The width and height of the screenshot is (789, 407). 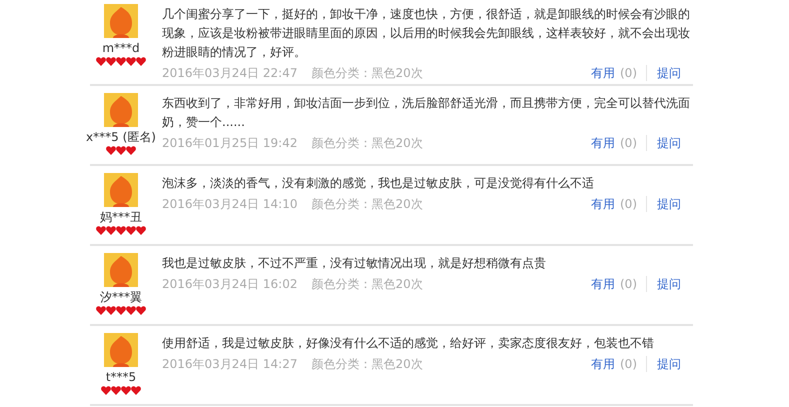 I want to click on review-date: 2016年03月24日 14:27, so click(x=230, y=364).